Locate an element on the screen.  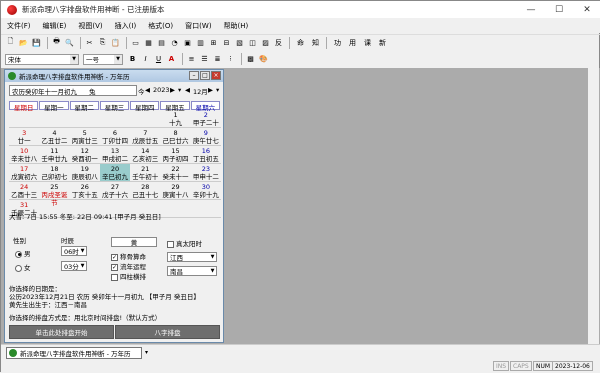
layout-icon: ▧ is located at coordinates (239, 42).